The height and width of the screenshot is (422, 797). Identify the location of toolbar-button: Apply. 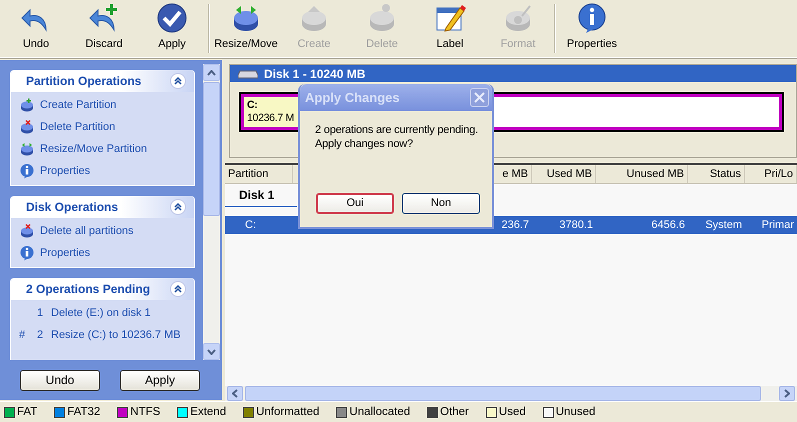
(172, 28).